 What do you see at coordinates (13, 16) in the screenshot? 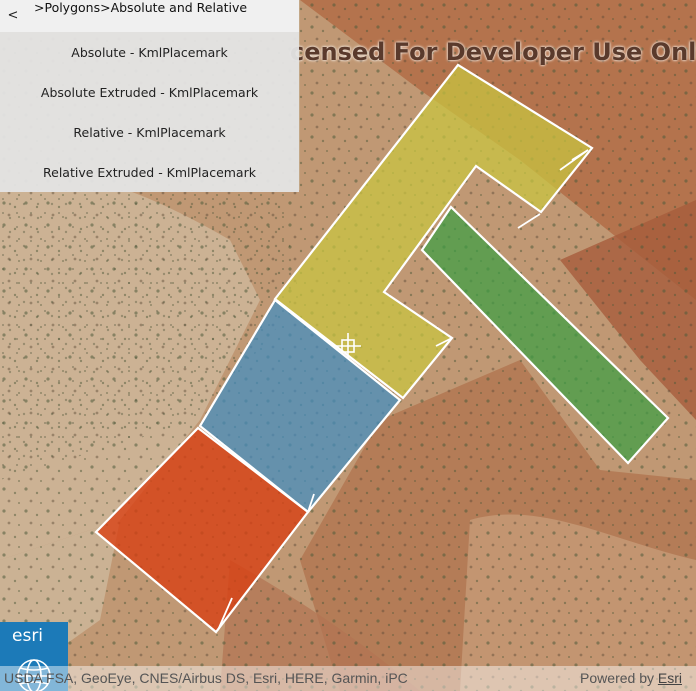
I see `back-button: <` at bounding box center [13, 16].